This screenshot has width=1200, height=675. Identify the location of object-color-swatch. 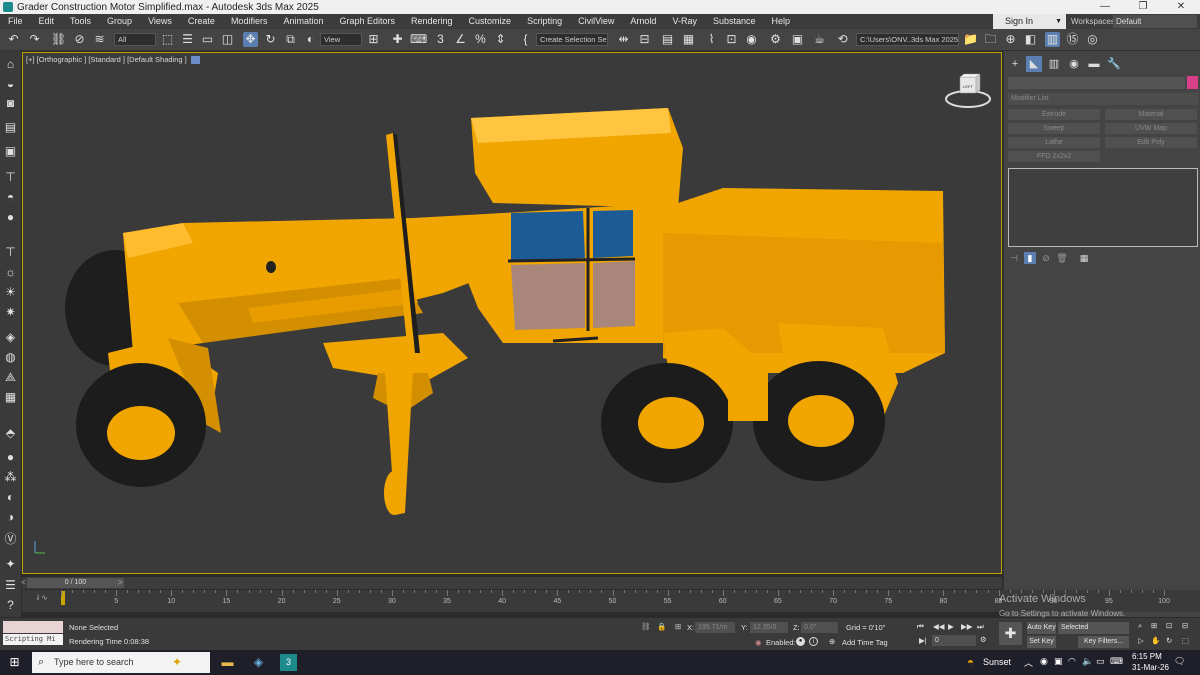
(1192, 82).